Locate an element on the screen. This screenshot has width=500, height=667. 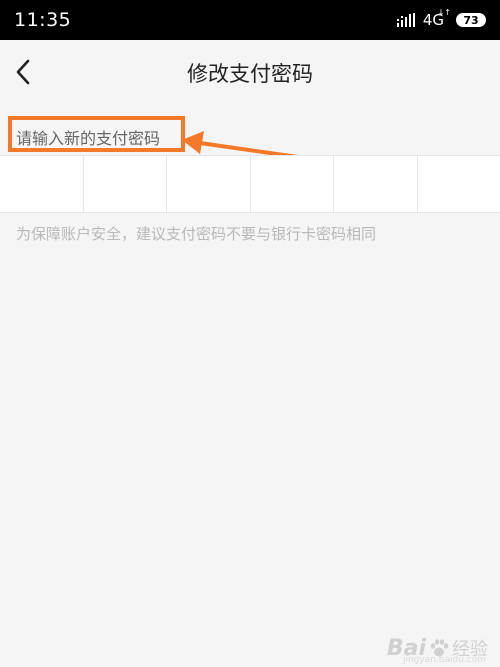
page-title: 修改支付密码 is located at coordinates (250, 74).